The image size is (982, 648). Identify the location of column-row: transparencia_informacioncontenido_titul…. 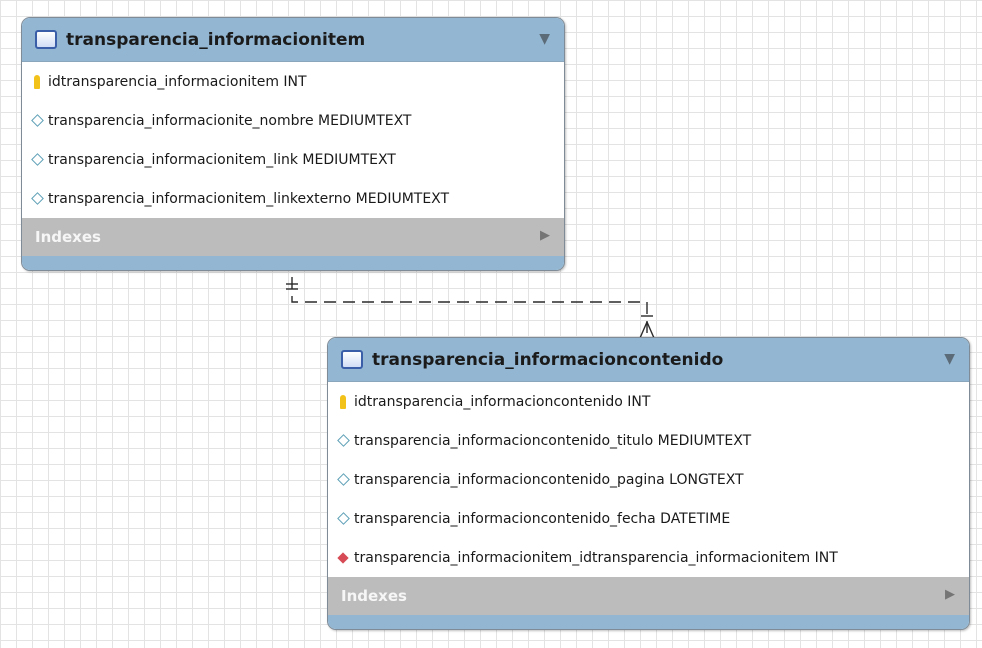
(648, 440).